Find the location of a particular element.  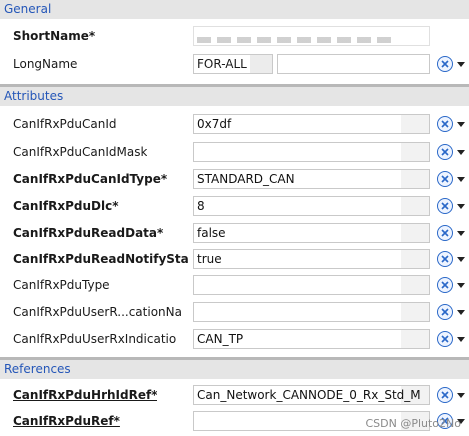

attribute-row-1-field is located at coordinates (311, 152).